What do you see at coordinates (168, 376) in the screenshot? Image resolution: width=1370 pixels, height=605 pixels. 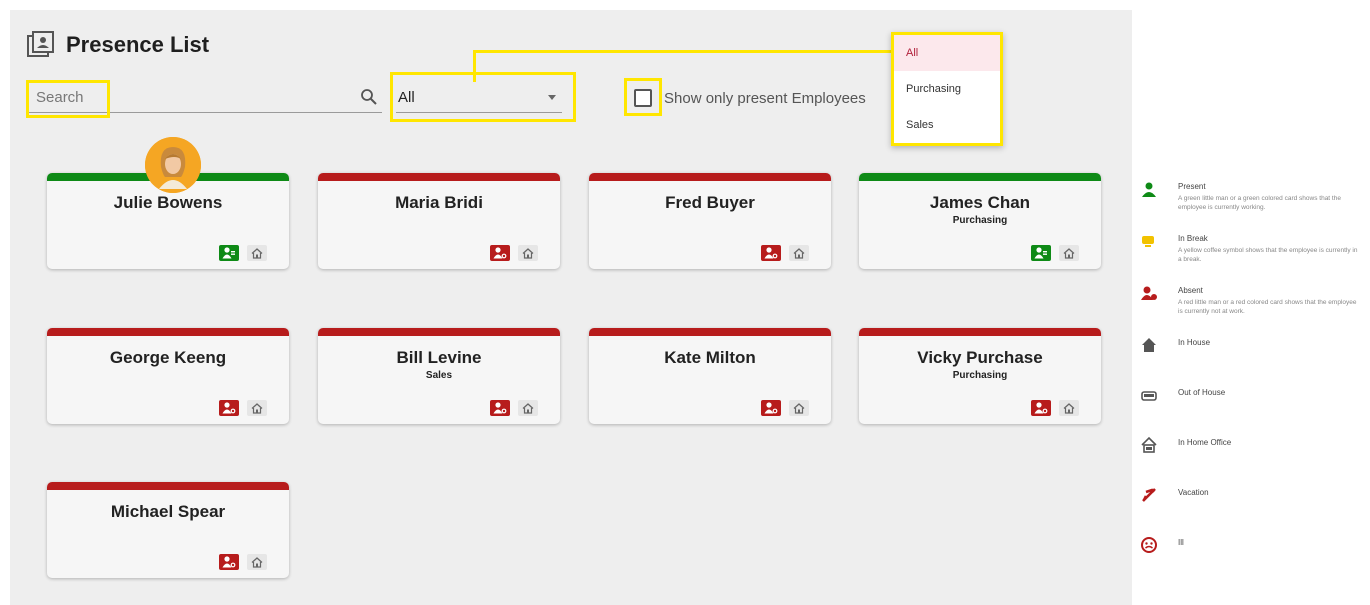 I see `employee-card: George Keeng` at bounding box center [168, 376].